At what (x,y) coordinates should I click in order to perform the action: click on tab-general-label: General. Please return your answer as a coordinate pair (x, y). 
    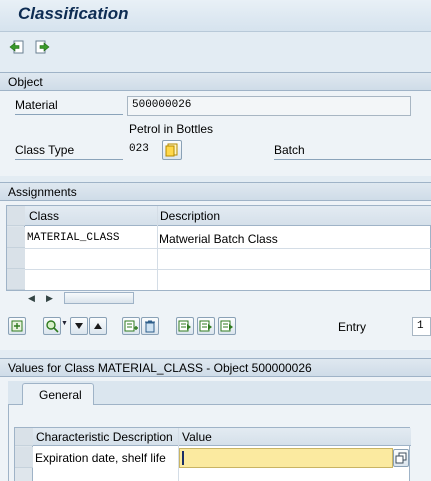
    Looking at the image, I should click on (60, 395).